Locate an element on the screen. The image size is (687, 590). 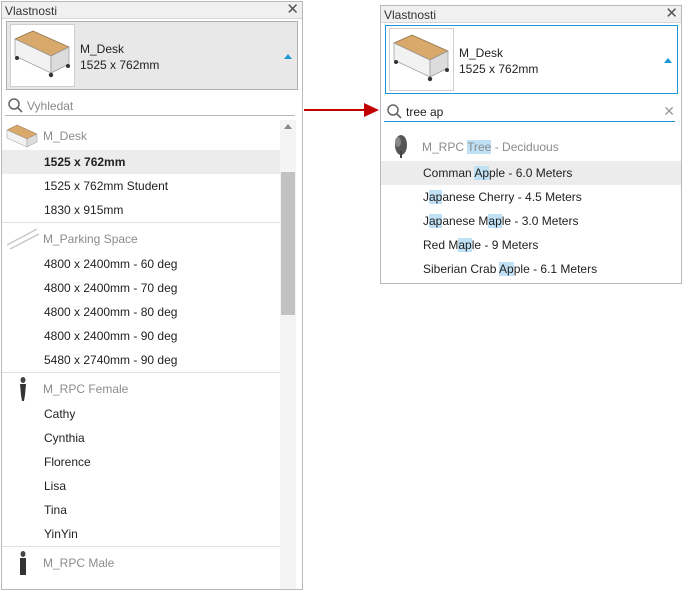
group-label: M_Desk is located at coordinates (65, 136).